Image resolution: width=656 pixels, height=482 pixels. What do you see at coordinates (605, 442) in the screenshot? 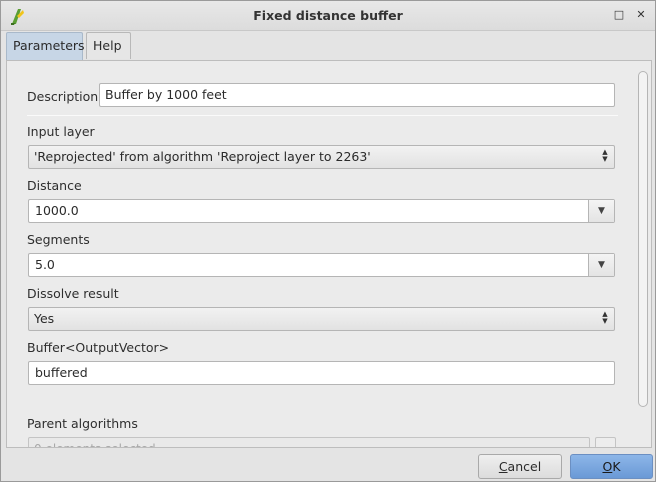
I see `parent-algorithms-button` at bounding box center [605, 442].